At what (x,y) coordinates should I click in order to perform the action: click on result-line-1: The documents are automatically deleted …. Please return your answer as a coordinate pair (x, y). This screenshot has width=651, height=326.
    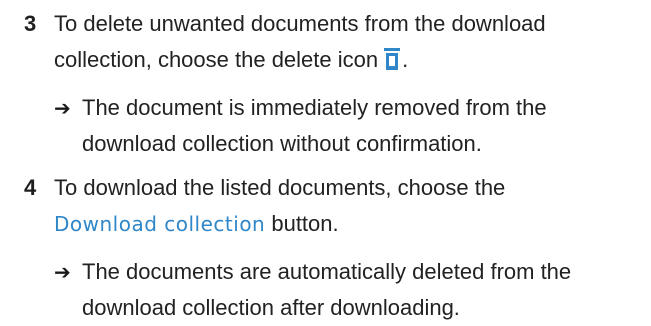
    Looking at the image, I should click on (327, 271).